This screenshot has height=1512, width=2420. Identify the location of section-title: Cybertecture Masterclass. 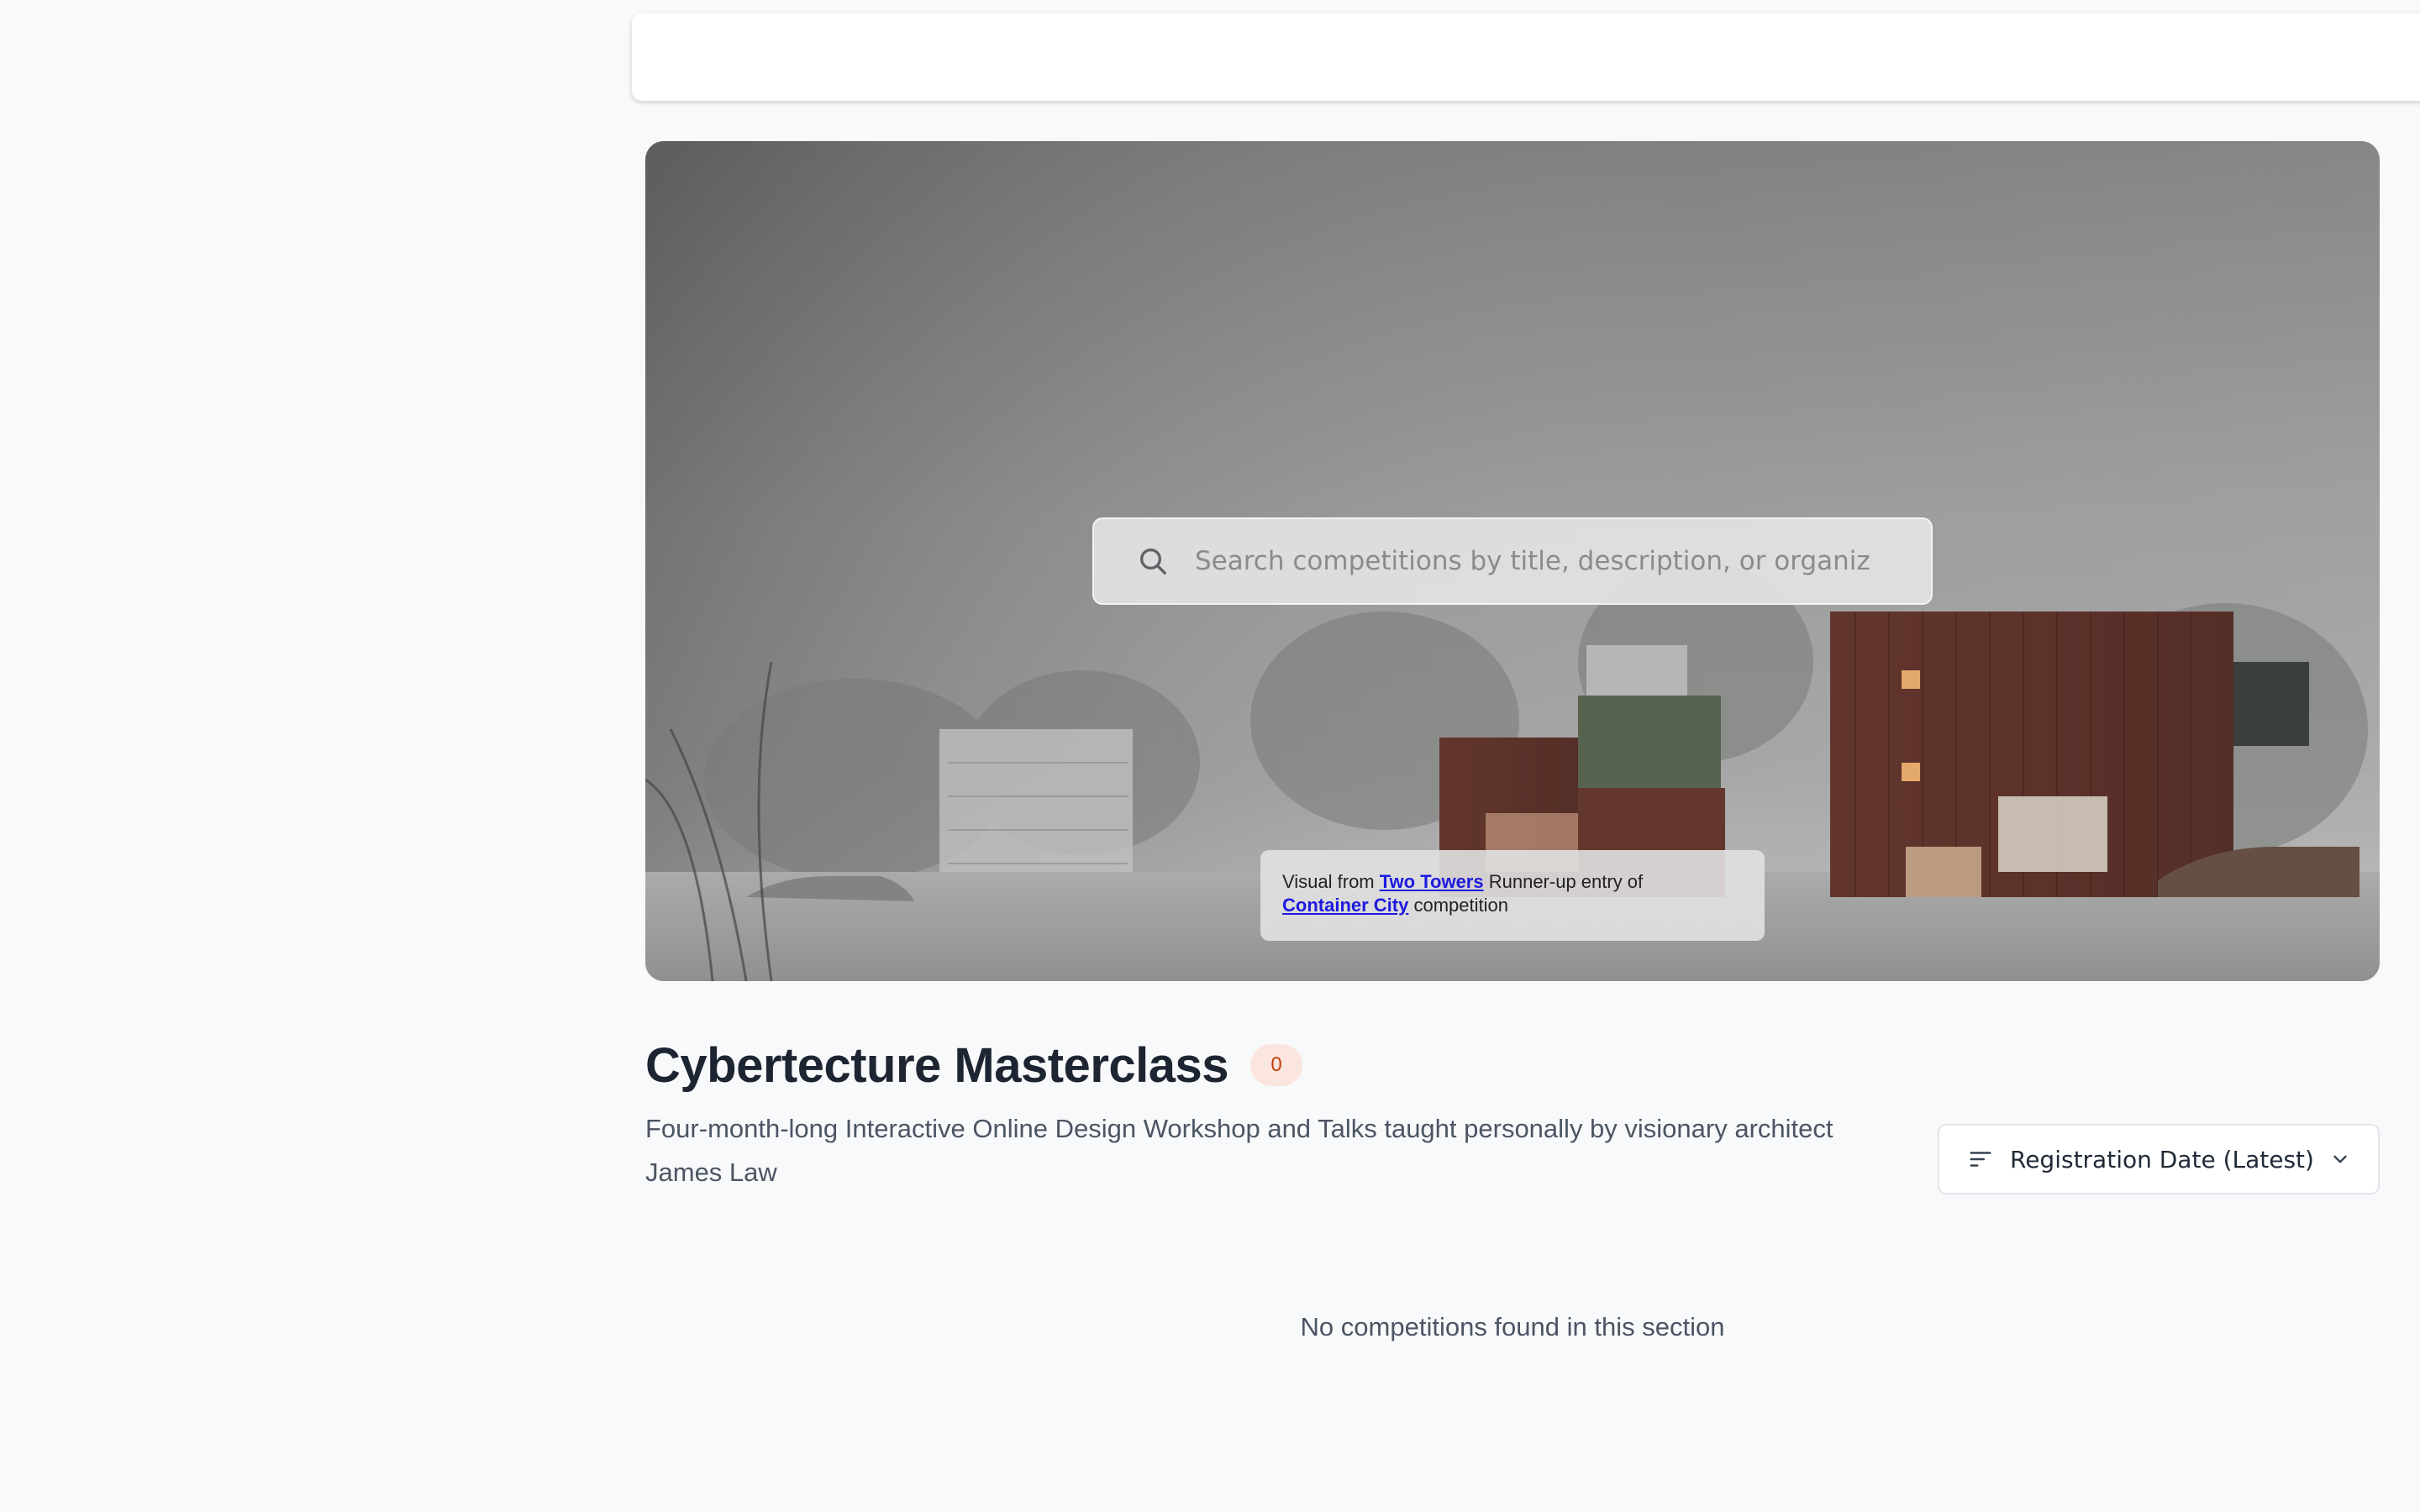
(937, 1065).